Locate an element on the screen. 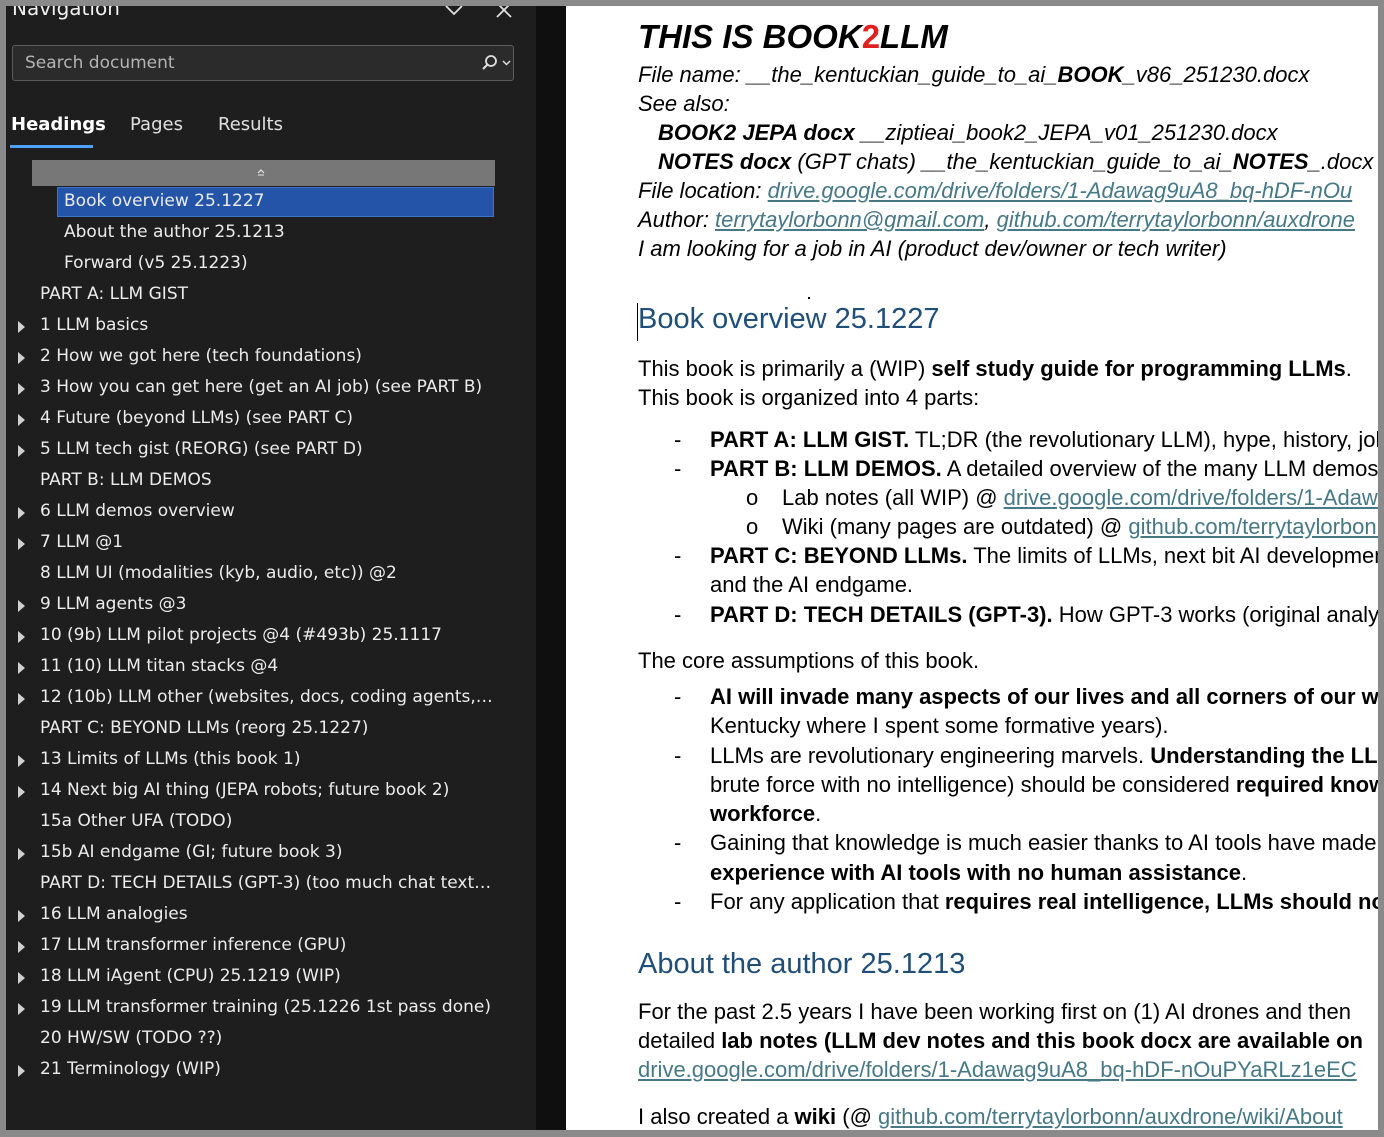 The width and height of the screenshot is (1384, 1137). heading-item: 18 LLM iAgent (CPU) 25.1219 (WIP) is located at coordinates (271, 977).